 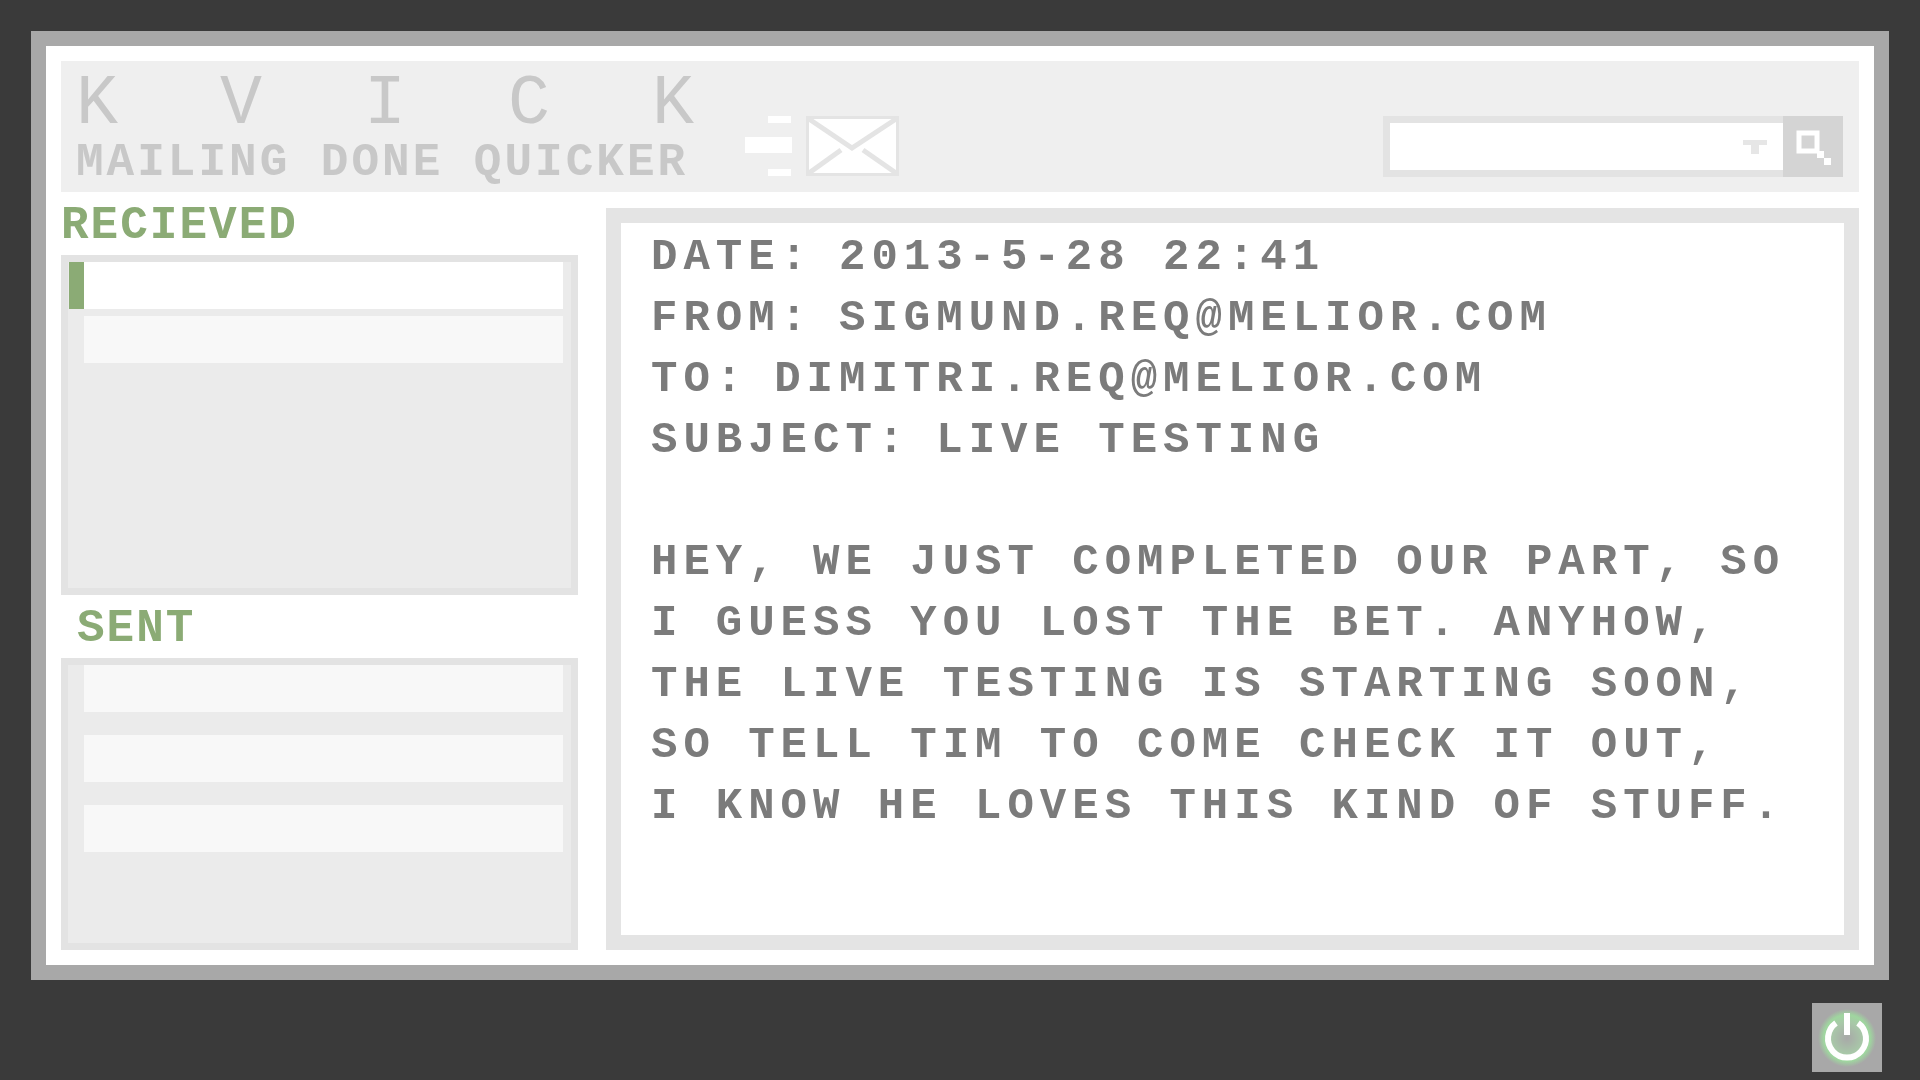 I want to click on header-value: 2013-5-28 22:41, so click(x=1082, y=257).